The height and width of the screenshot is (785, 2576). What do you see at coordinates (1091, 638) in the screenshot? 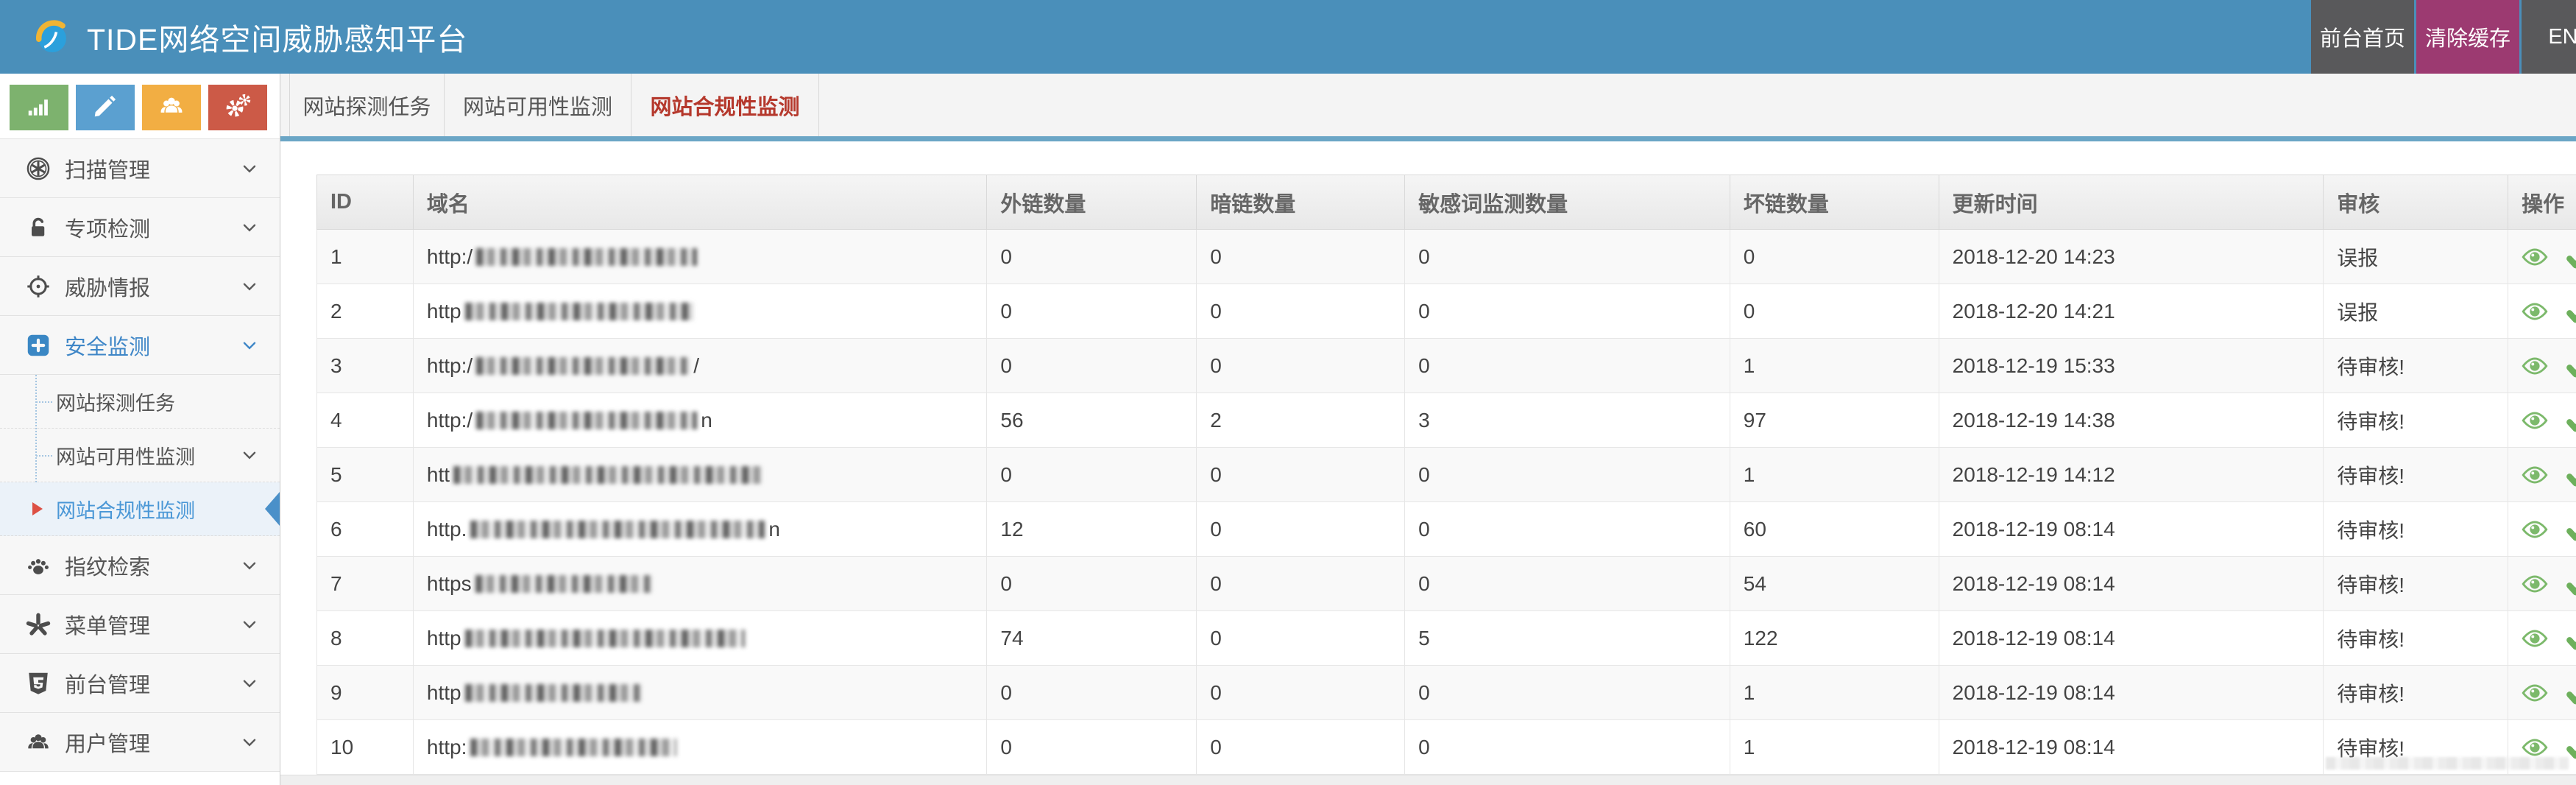
I see `external-links-cell: 74` at bounding box center [1091, 638].